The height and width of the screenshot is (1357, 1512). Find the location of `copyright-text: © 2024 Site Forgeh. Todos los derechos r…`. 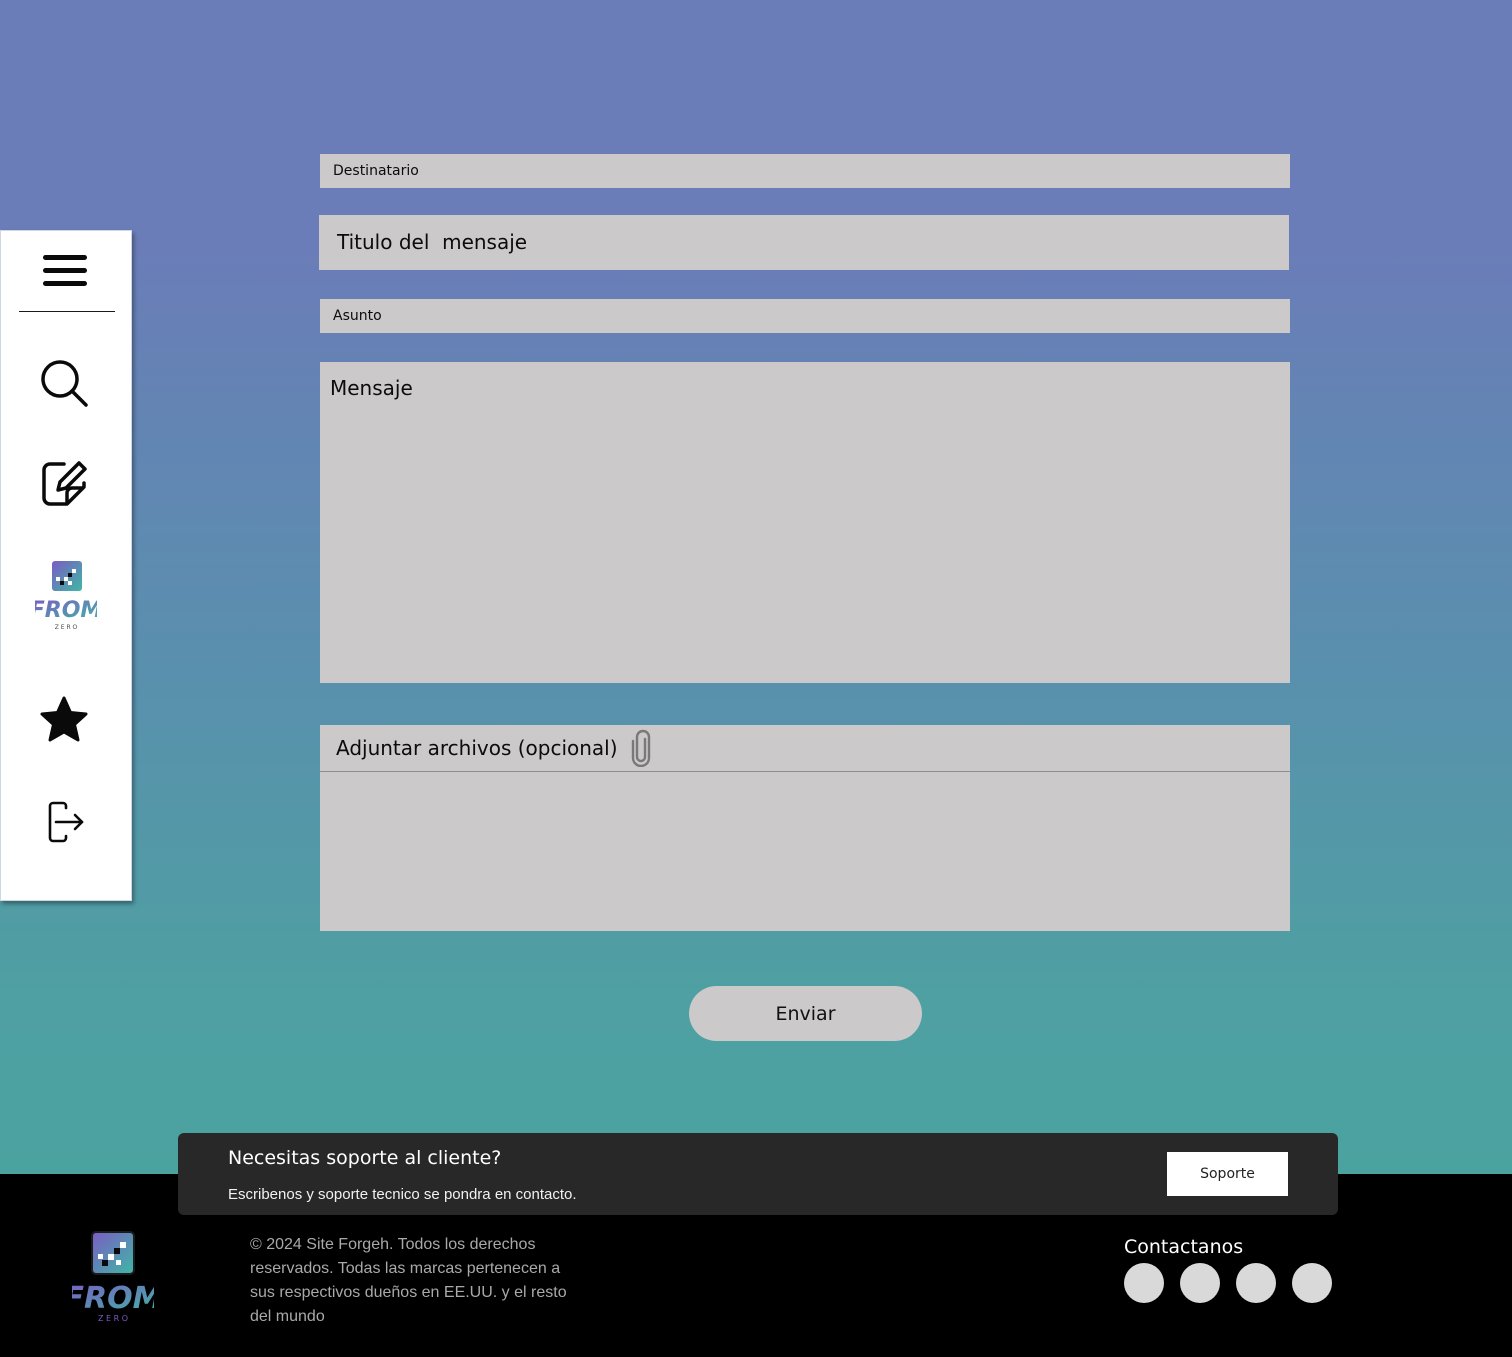

copyright-text: © 2024 Site Forgeh. Todos los derechos r… is located at coordinates (408, 1280).